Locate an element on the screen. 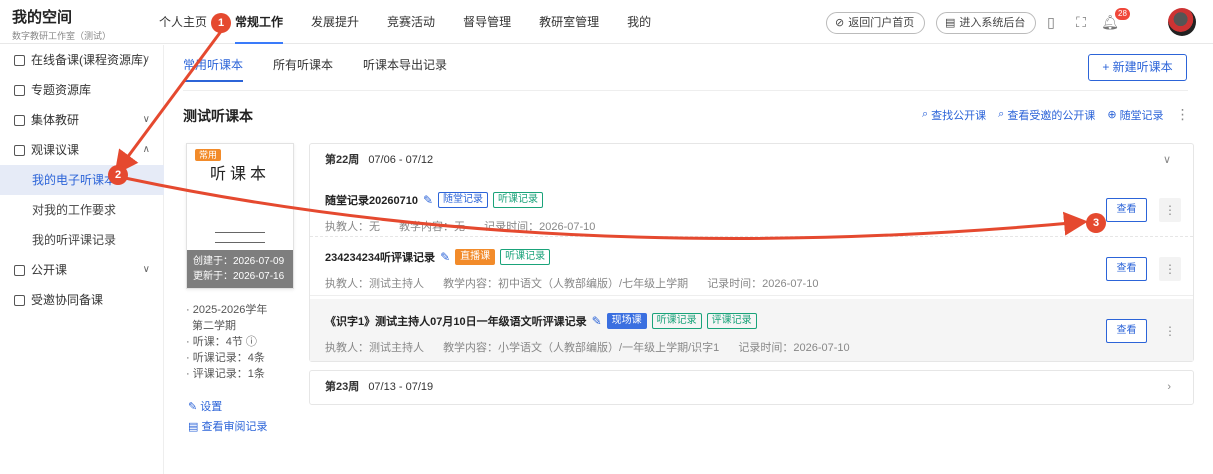 The image size is (1213, 474). observe-icon is located at coordinates (19, 150).